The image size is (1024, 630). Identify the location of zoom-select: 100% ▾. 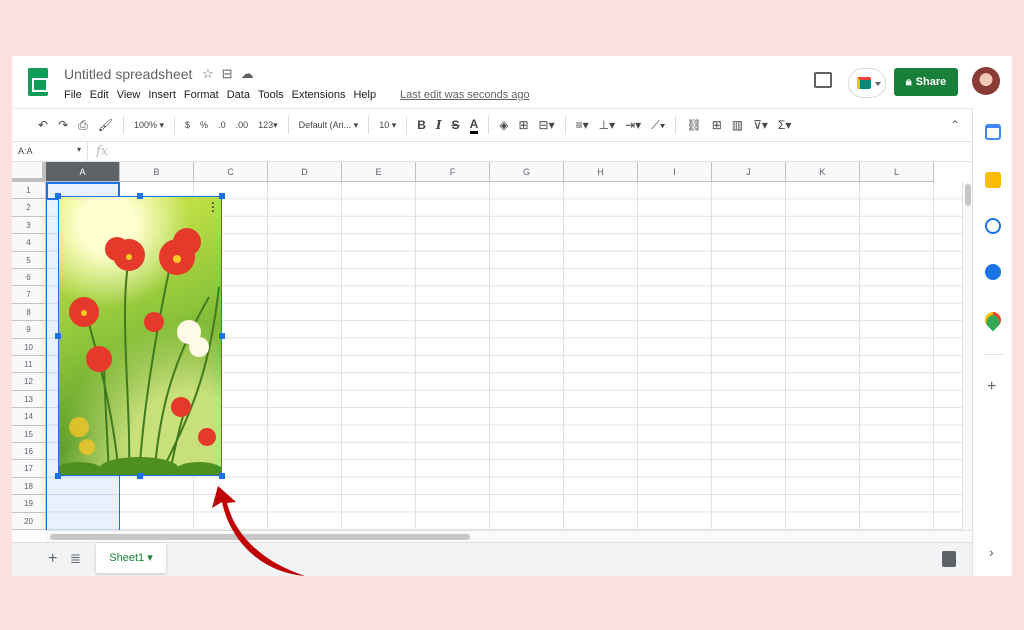
(149, 125).